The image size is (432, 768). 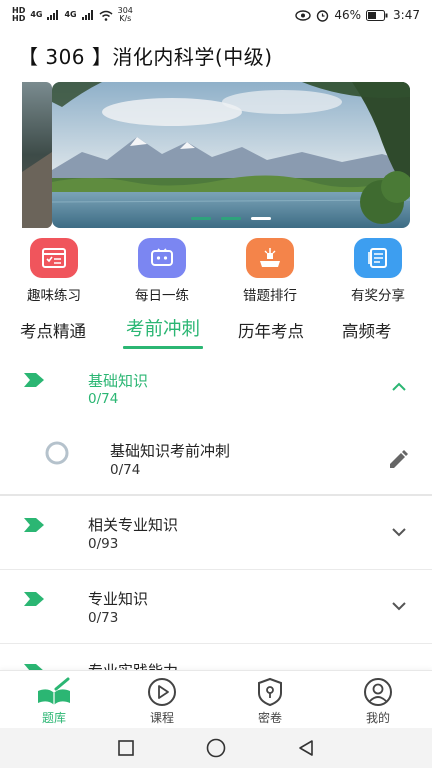 What do you see at coordinates (161, 718) in the screenshot?
I see `nav-label: 课程` at bounding box center [161, 718].